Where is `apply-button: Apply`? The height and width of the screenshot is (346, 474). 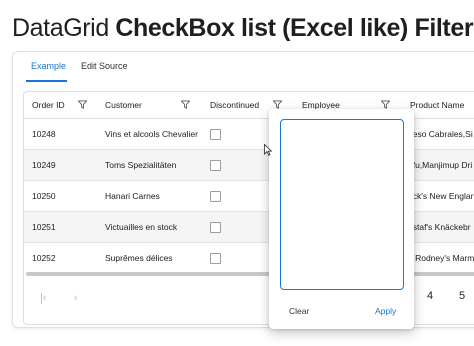
apply-button: Apply is located at coordinates (385, 311).